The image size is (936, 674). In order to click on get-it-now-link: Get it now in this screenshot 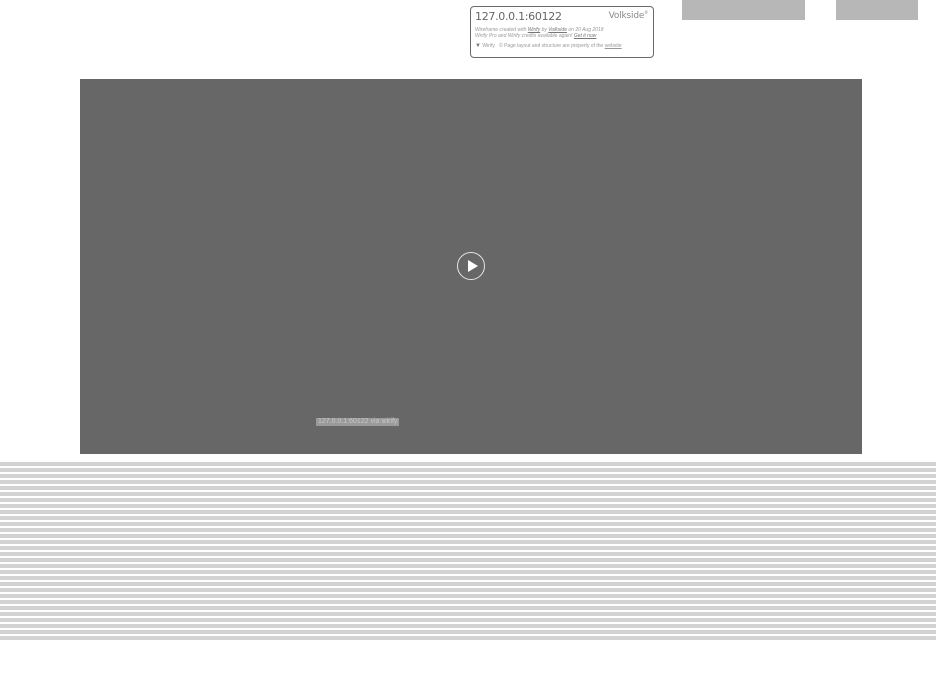, I will do `click(585, 36)`.